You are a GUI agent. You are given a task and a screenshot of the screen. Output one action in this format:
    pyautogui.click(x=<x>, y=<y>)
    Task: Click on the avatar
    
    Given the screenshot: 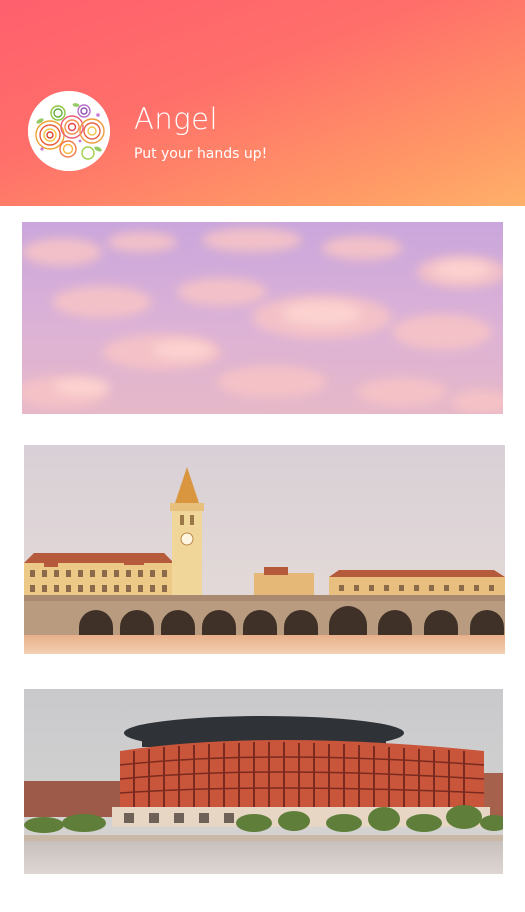 What is the action you would take?
    pyautogui.click(x=69, y=131)
    